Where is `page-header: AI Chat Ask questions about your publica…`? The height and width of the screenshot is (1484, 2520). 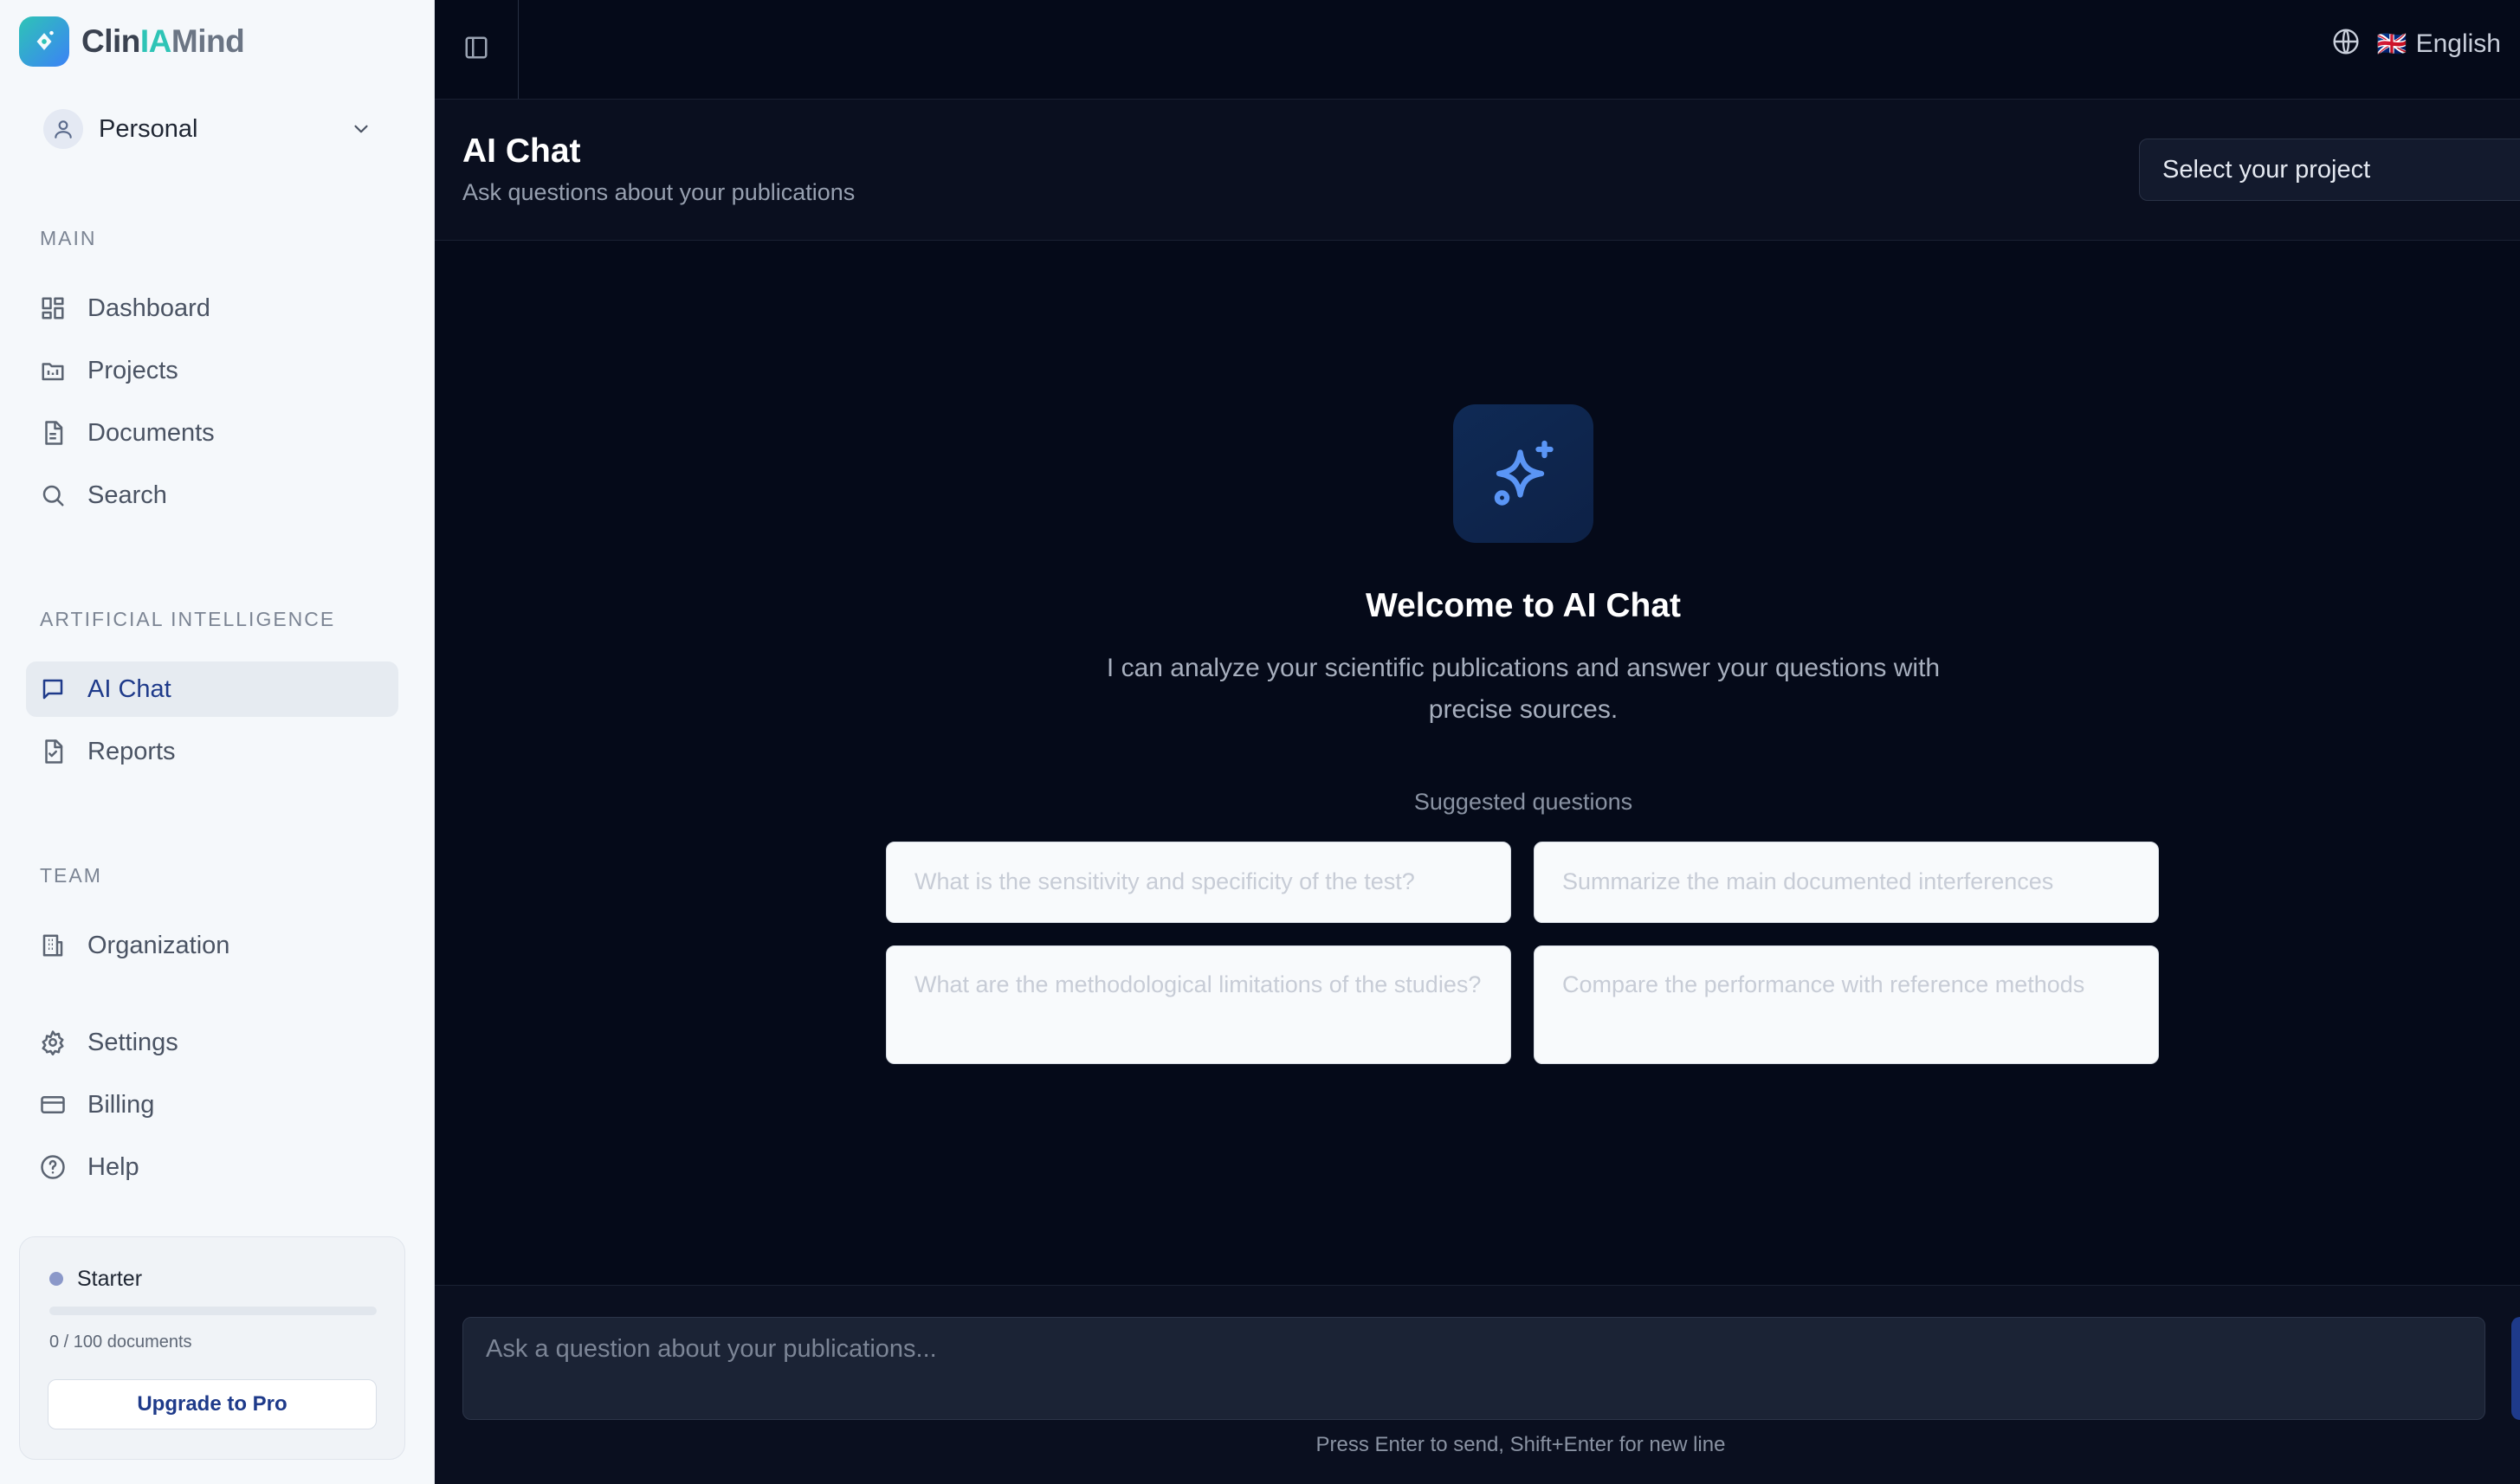 page-header: AI Chat Ask questions about your publica… is located at coordinates (1477, 170).